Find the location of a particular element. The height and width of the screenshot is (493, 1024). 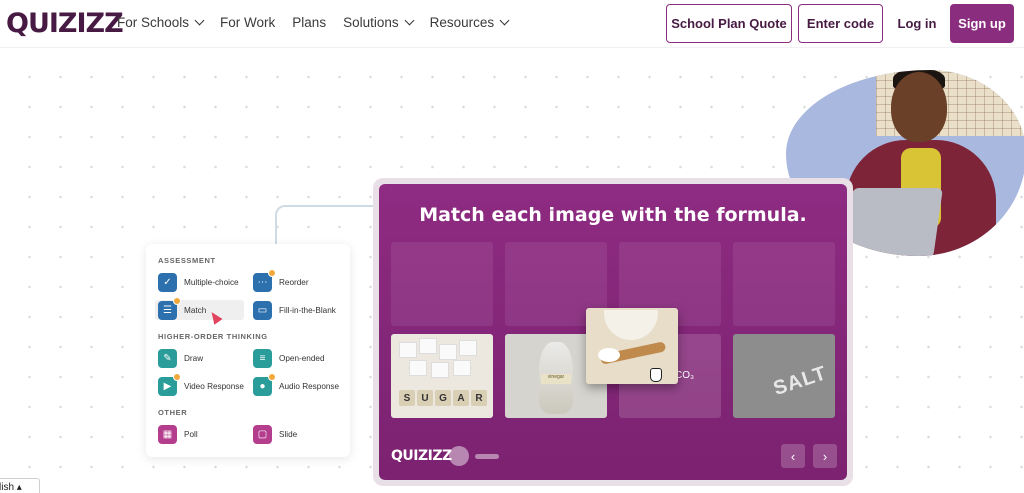

nav-plans-label: Plans is located at coordinates (309, 22).